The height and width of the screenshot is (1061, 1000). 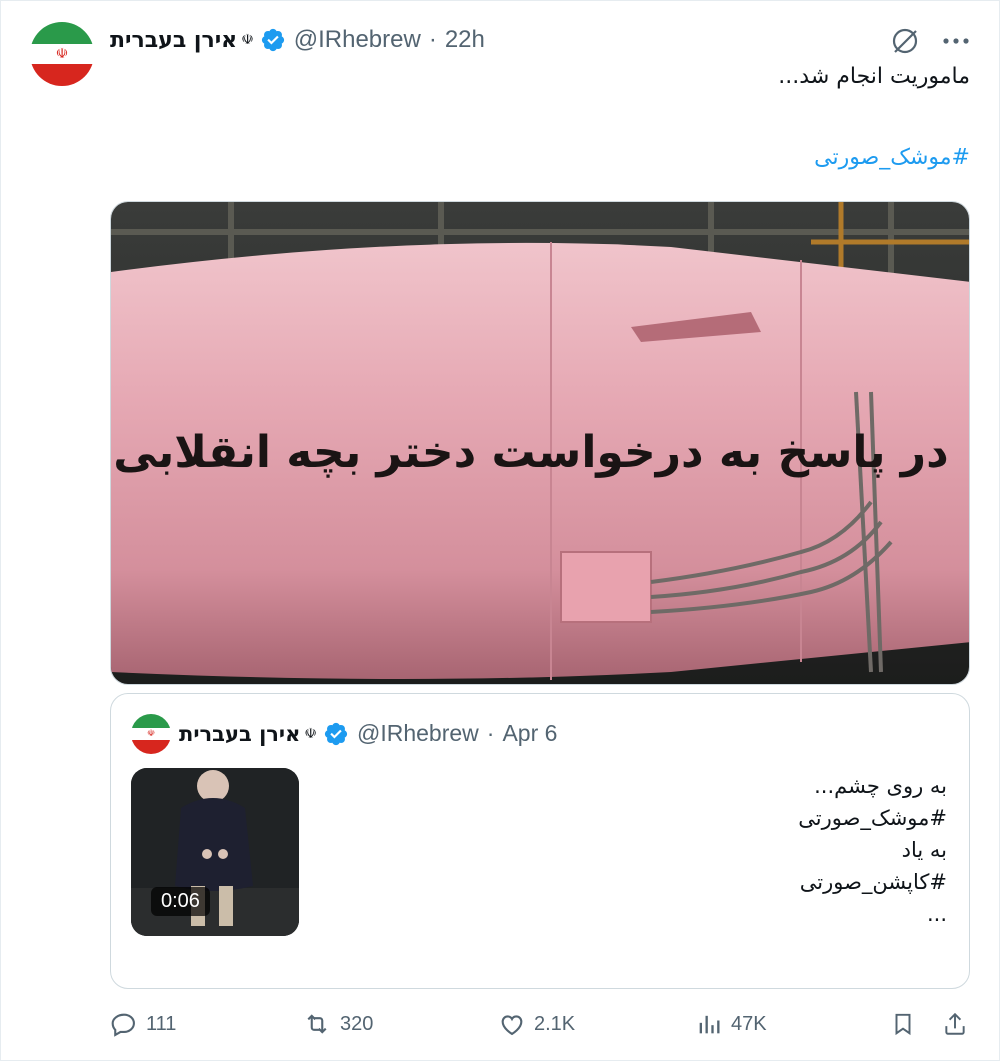 What do you see at coordinates (529, 733) in the screenshot?
I see `quoted-tweet-time: Apr 6` at bounding box center [529, 733].